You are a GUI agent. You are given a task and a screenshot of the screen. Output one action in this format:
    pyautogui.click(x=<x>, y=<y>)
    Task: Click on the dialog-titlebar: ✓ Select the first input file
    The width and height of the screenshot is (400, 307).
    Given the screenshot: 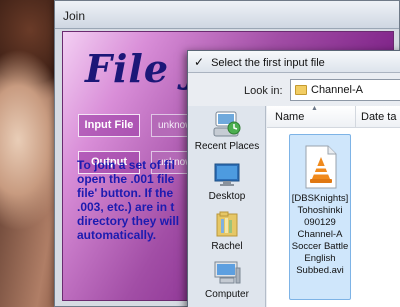 What is the action you would take?
    pyautogui.click(x=294, y=62)
    